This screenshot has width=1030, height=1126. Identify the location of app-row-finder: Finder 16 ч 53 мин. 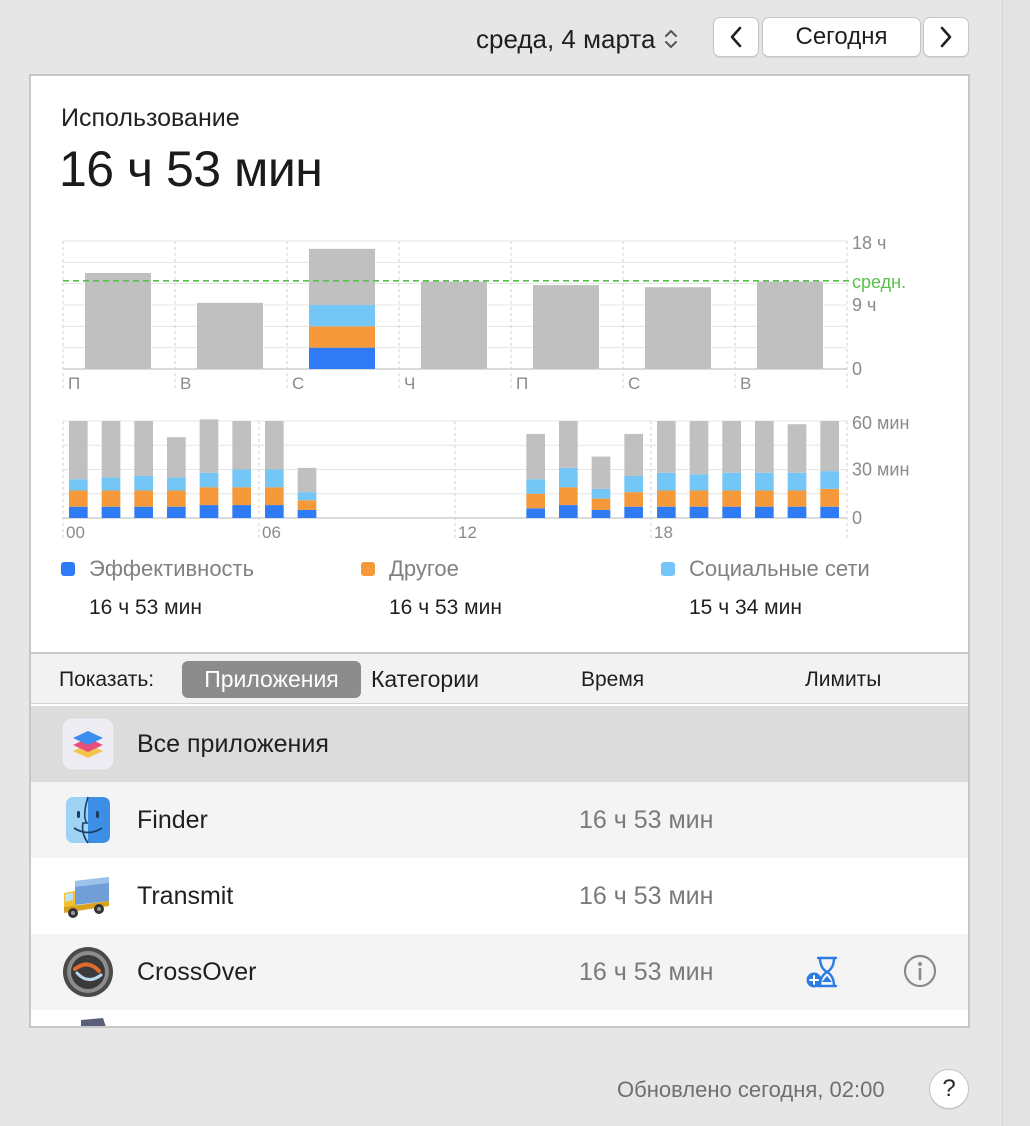
(499, 820).